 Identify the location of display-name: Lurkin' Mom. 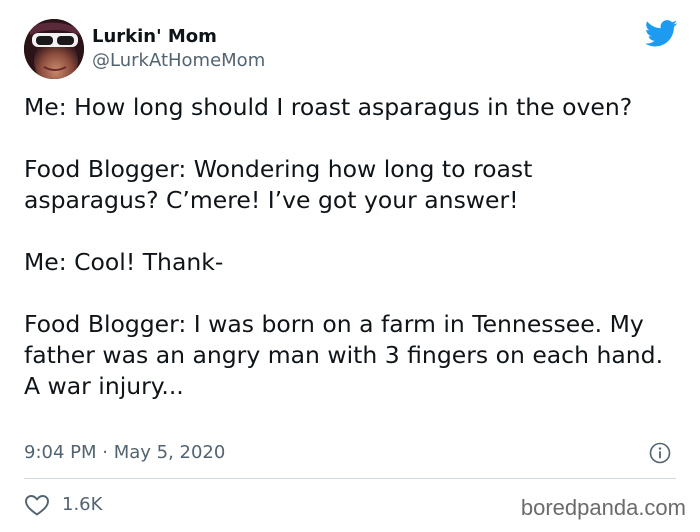
(178, 37).